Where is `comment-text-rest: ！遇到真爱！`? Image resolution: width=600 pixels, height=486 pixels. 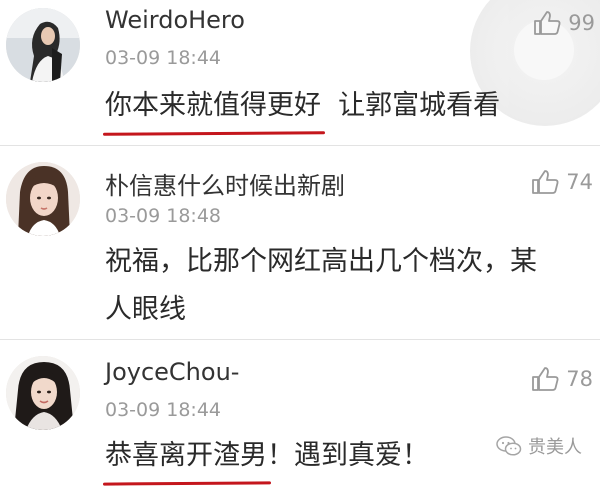 comment-text-rest: ！遇到真爱！ is located at coordinates (348, 455).